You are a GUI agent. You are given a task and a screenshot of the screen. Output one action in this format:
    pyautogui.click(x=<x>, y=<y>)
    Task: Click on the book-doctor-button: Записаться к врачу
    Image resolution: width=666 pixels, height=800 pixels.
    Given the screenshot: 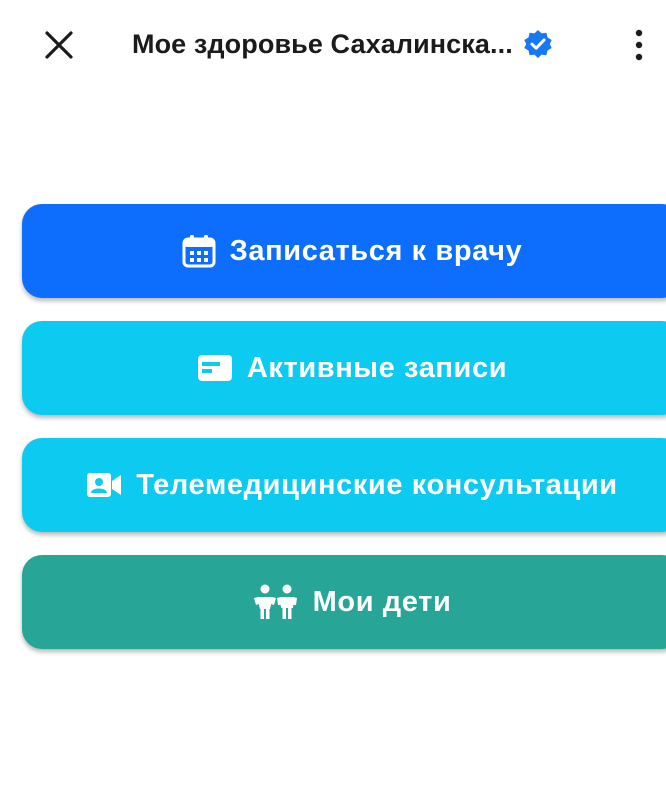 What is the action you would take?
    pyautogui.click(x=344, y=251)
    